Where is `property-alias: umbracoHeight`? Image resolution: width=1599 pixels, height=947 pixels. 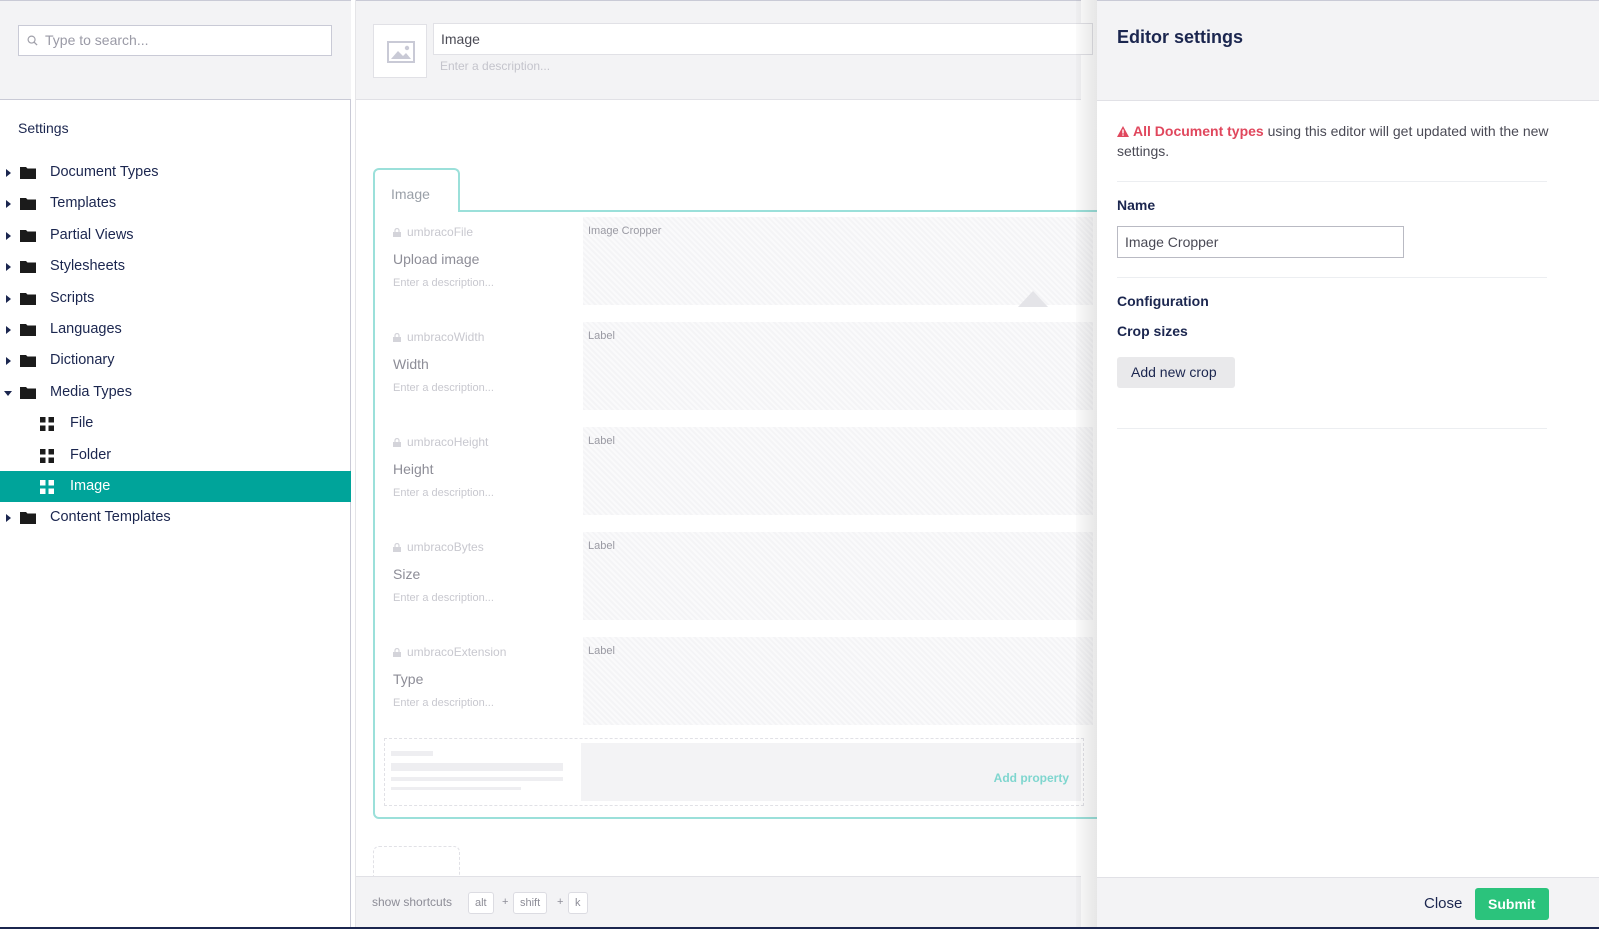 property-alias: umbracoHeight is located at coordinates (440, 442).